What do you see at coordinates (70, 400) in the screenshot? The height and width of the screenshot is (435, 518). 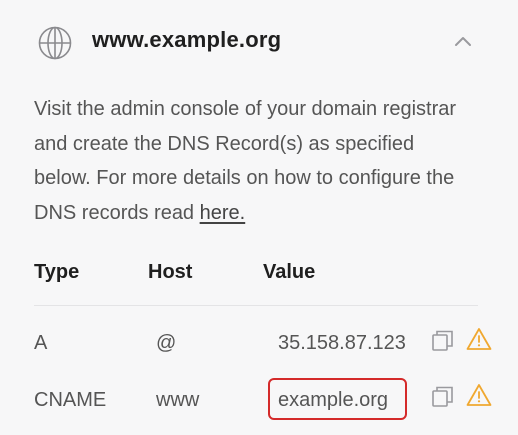 I see `record-type: CNAME` at bounding box center [70, 400].